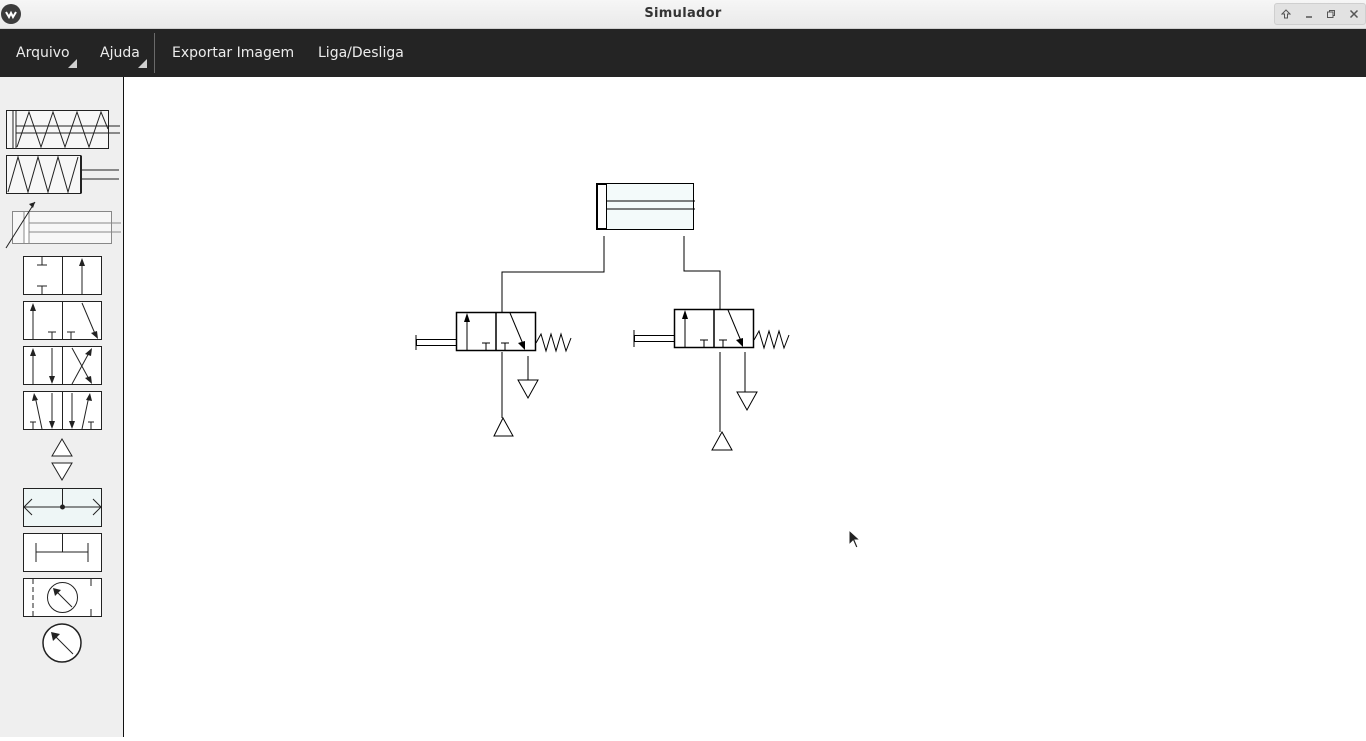  Describe the element at coordinates (1354, 14) in the screenshot. I see `close-icon` at that location.